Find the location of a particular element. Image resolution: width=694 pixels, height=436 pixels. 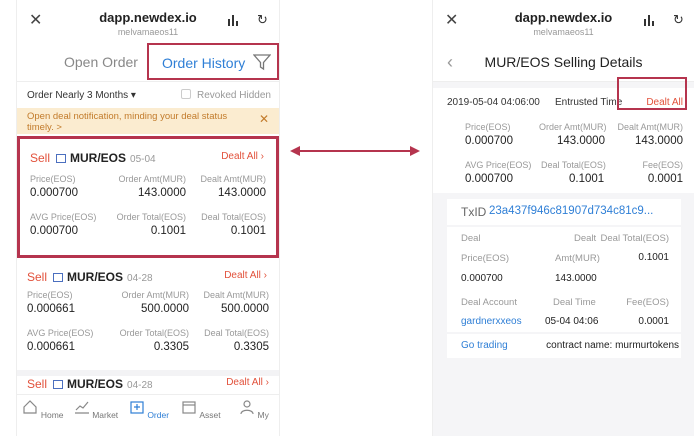

page-title: MUR/EOS Selling Details is located at coordinates (563, 62).